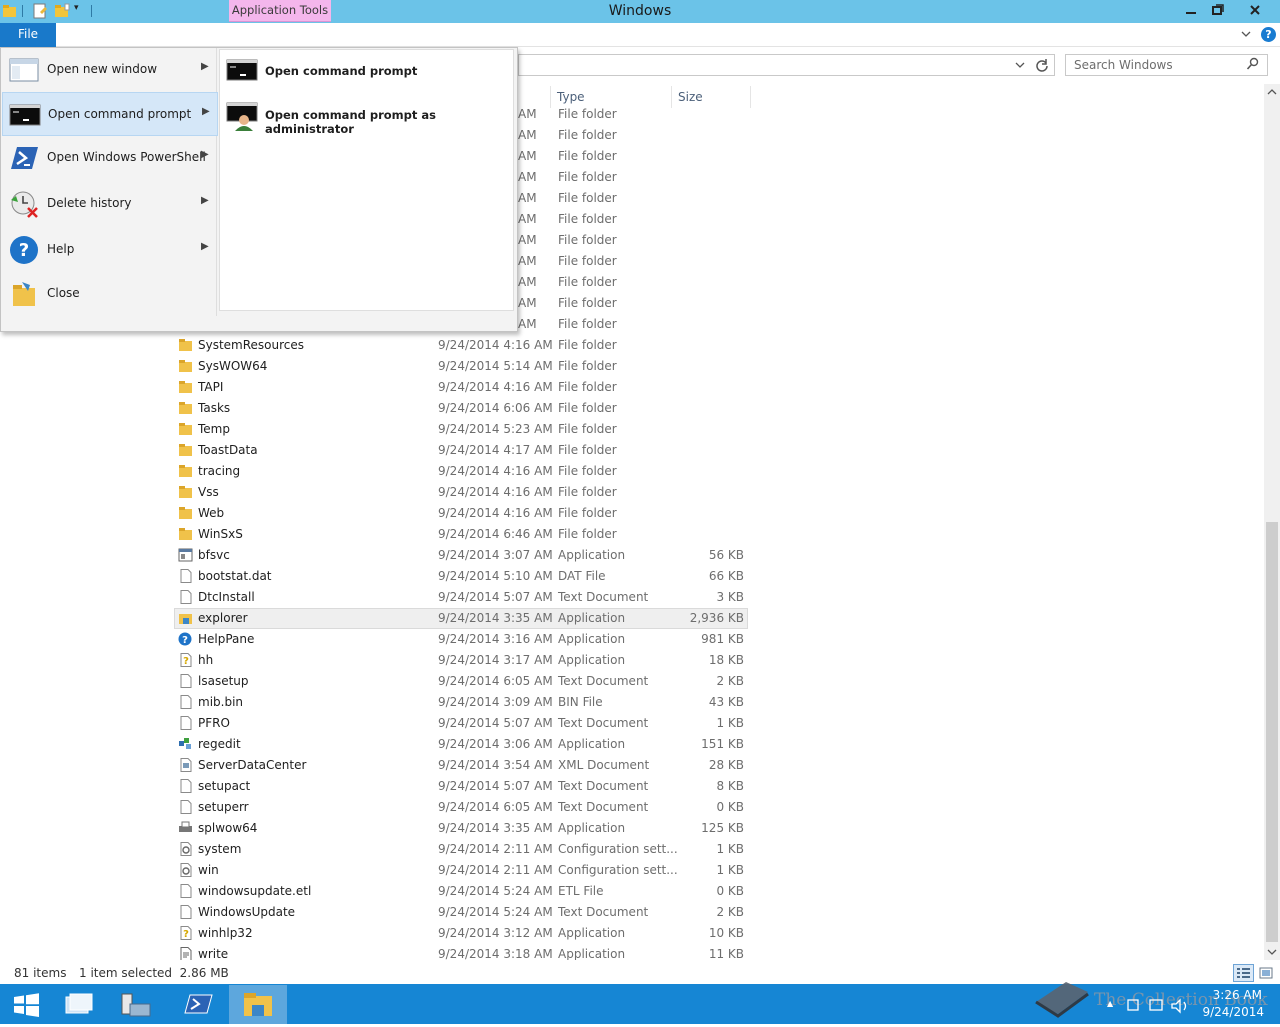  What do you see at coordinates (62, 11) in the screenshot?
I see `new-folder-icon` at bounding box center [62, 11].